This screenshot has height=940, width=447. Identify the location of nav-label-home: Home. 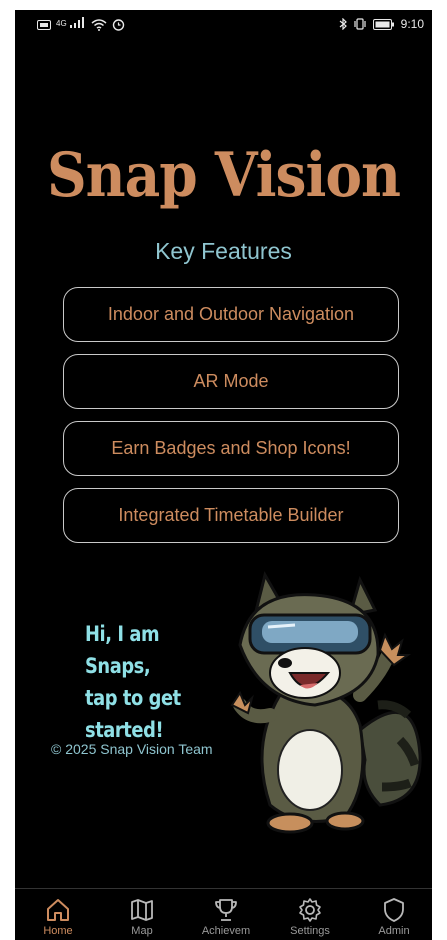
(58, 931).